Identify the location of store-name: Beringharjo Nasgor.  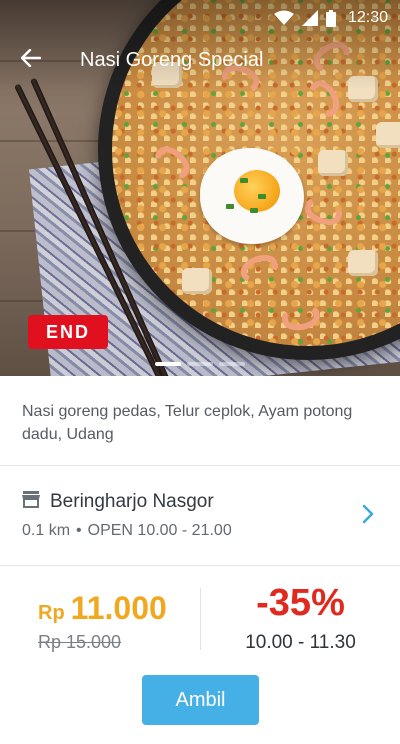
(132, 501).